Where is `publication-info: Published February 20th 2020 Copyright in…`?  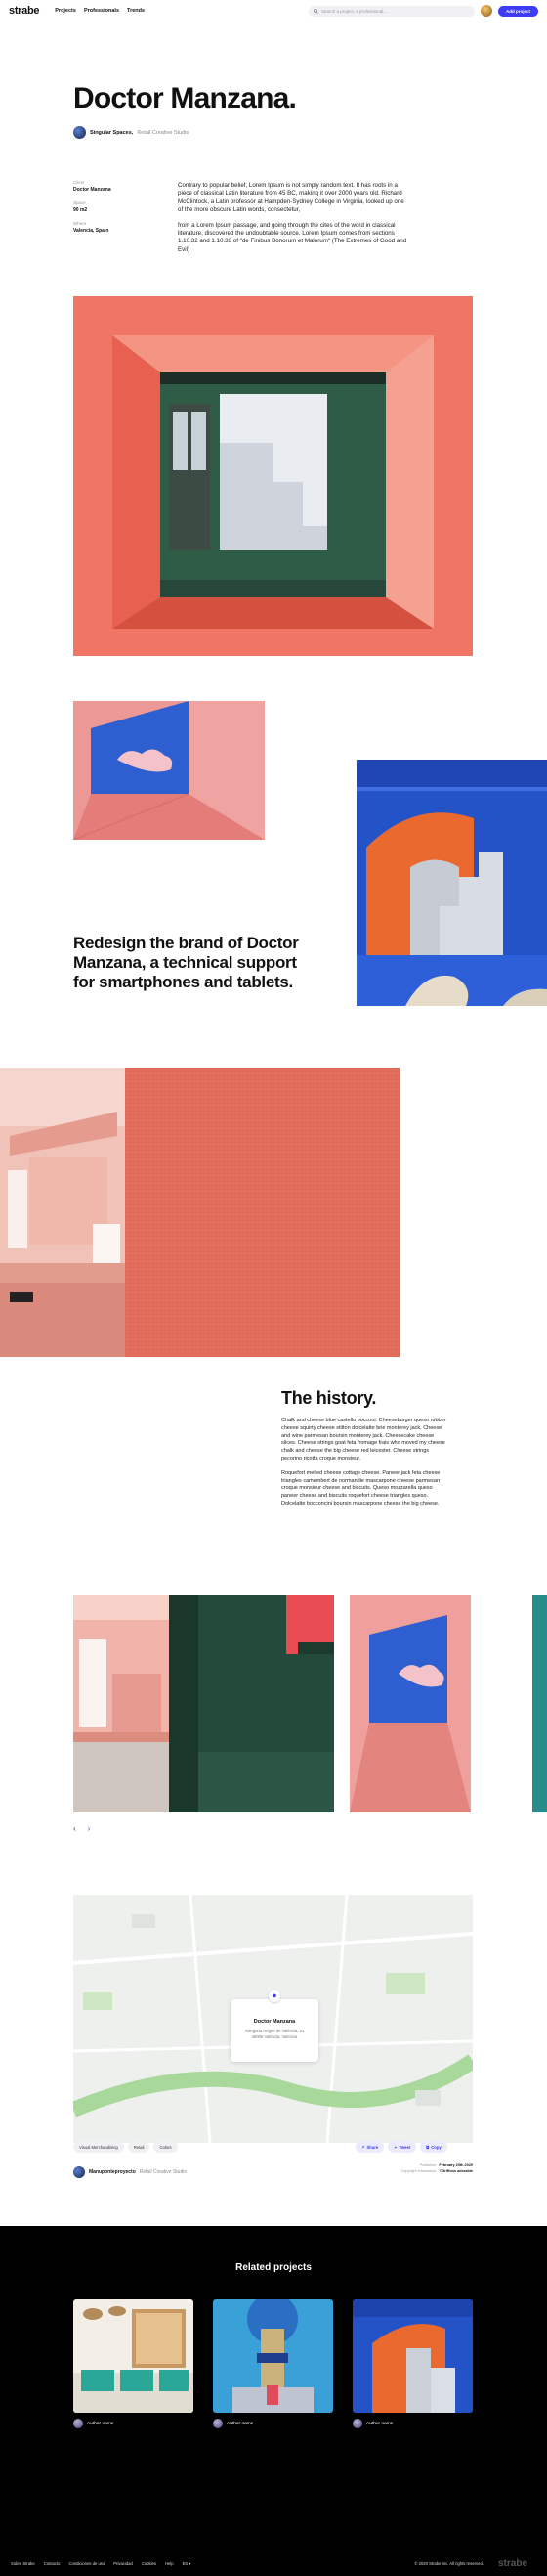 publication-info: Published February 20th 2020 Copyright in… is located at coordinates (430, 2168).